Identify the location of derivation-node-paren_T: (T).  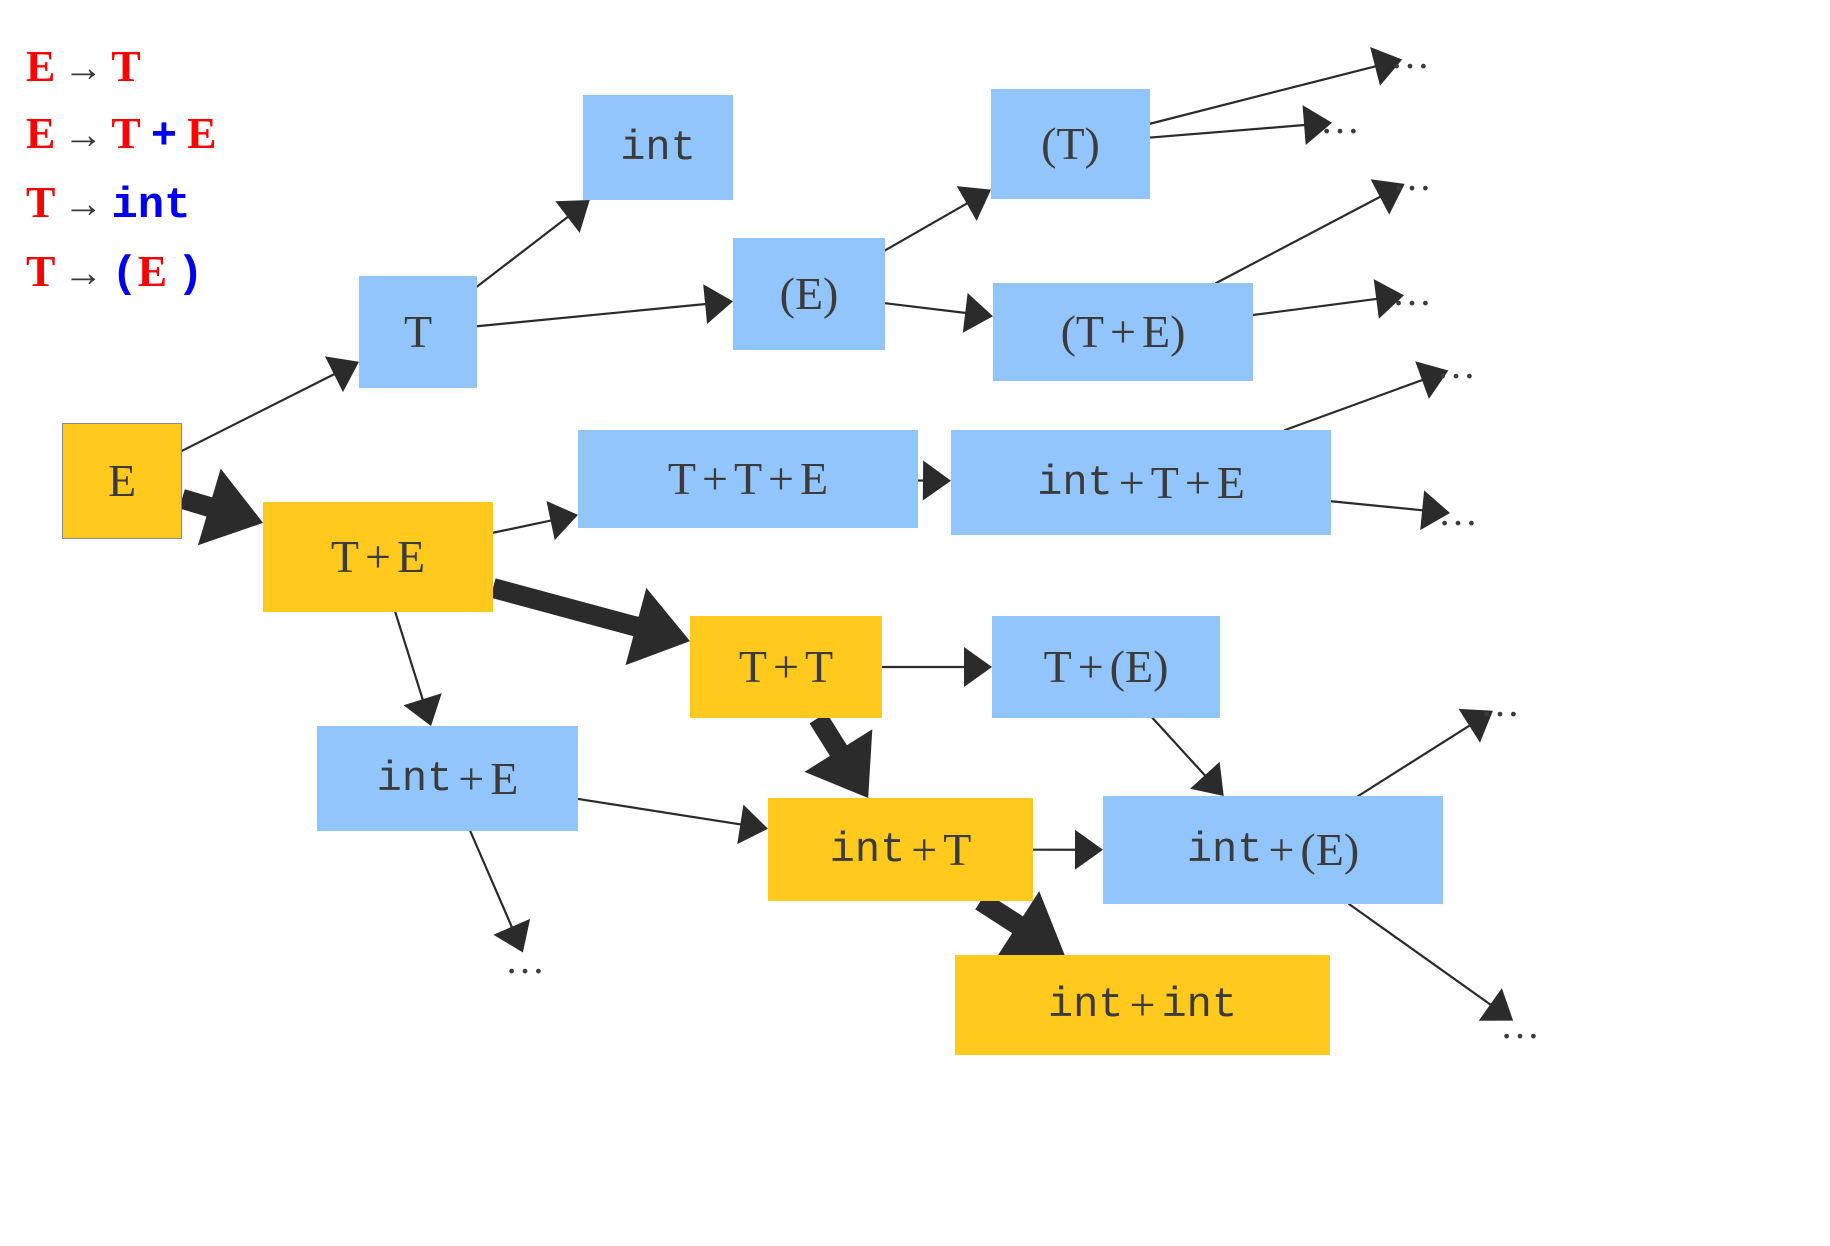
(1070, 144).